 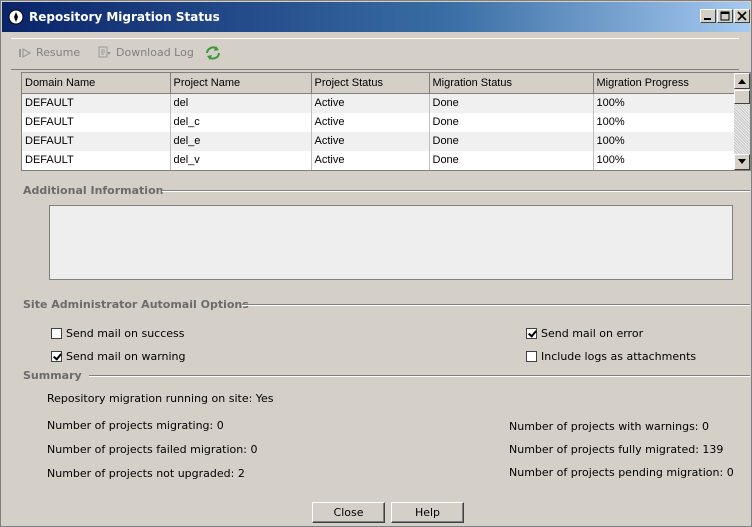 I want to click on scroll-down-button, so click(x=742, y=162).